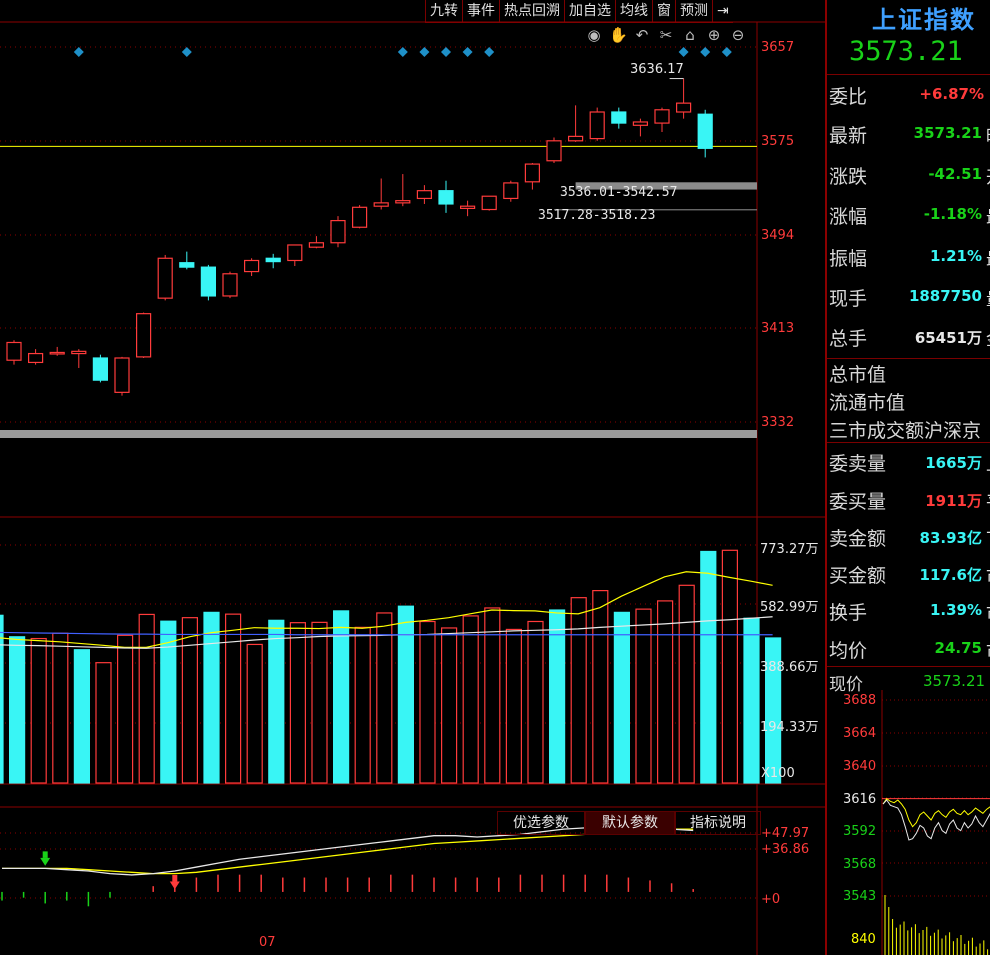  What do you see at coordinates (860, 896) in the screenshot?
I see `minute-tick: 3543` at bounding box center [860, 896].